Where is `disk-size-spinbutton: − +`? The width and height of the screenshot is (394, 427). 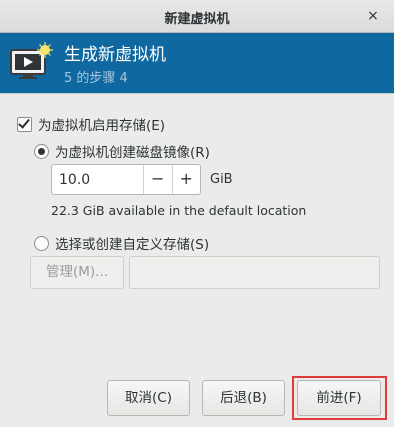
disk-size-spinbutton: − + is located at coordinates (126, 179).